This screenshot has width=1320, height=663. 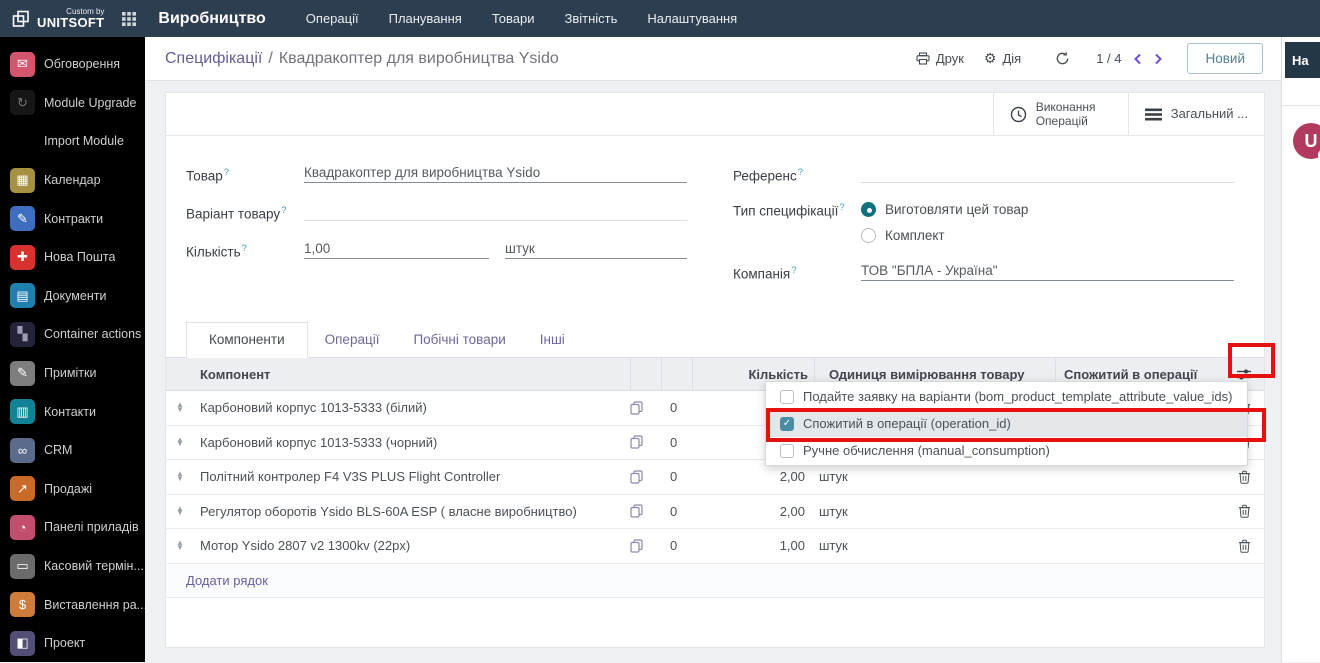 What do you see at coordinates (72, 489) in the screenshot?
I see `sidebar-item-sales: ↗ Продажі` at bounding box center [72, 489].